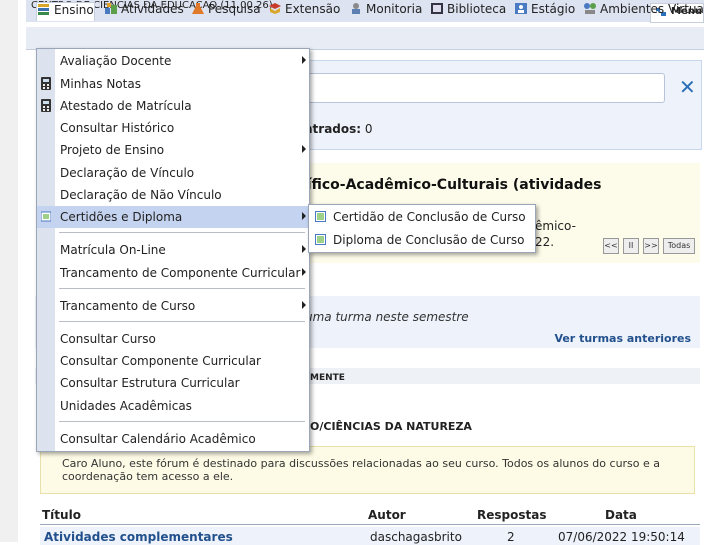  Describe the element at coordinates (621, 515) in the screenshot. I see `col-date: Data` at that location.